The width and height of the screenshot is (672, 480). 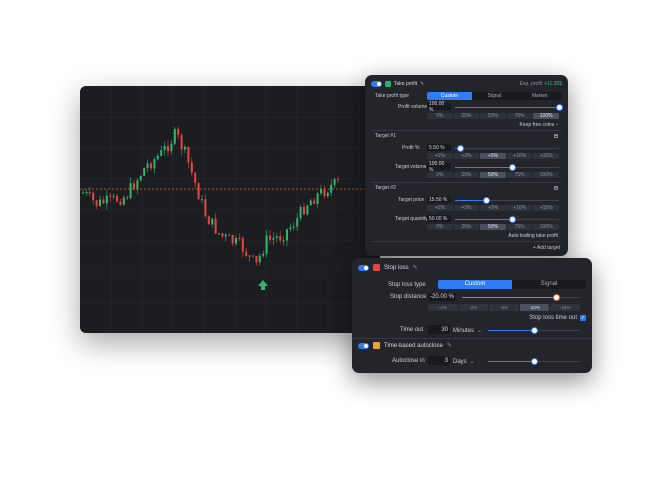 I want to click on time-out-unit-select: Minutes ⌄, so click(x=467, y=331).